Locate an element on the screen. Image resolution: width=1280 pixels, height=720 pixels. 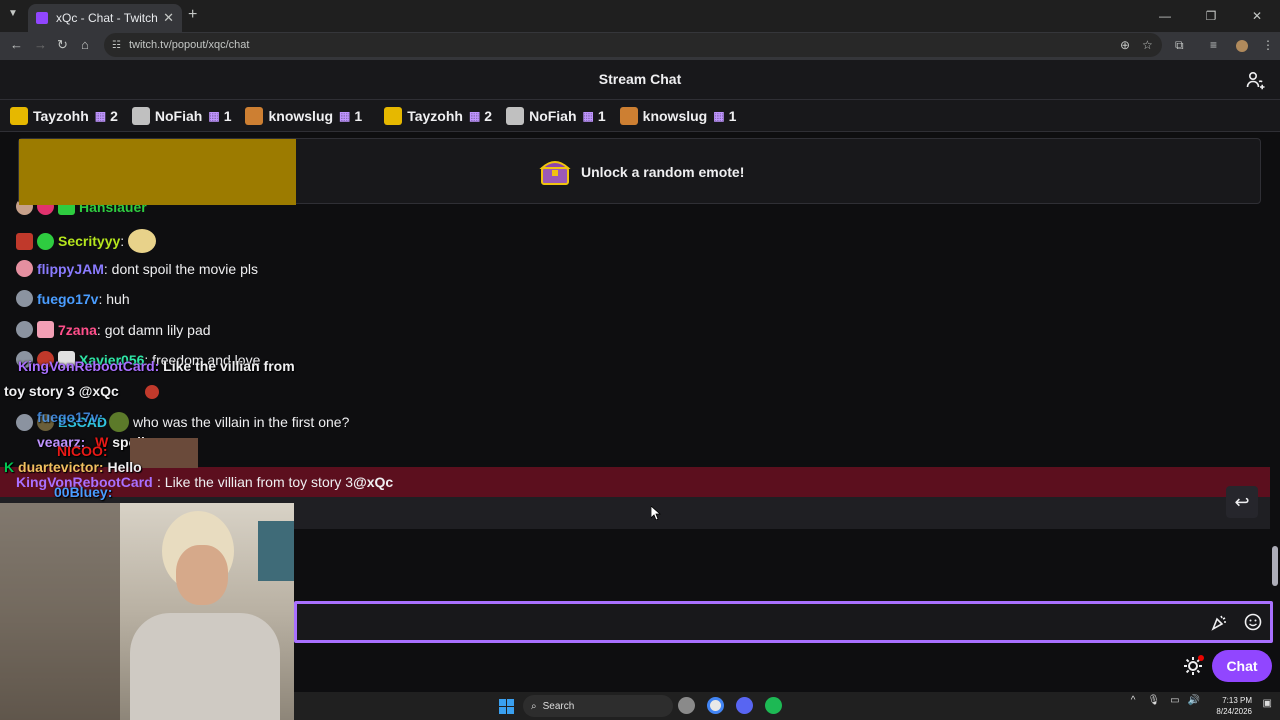
chat-username: Secrityyy is located at coordinates (89, 241).